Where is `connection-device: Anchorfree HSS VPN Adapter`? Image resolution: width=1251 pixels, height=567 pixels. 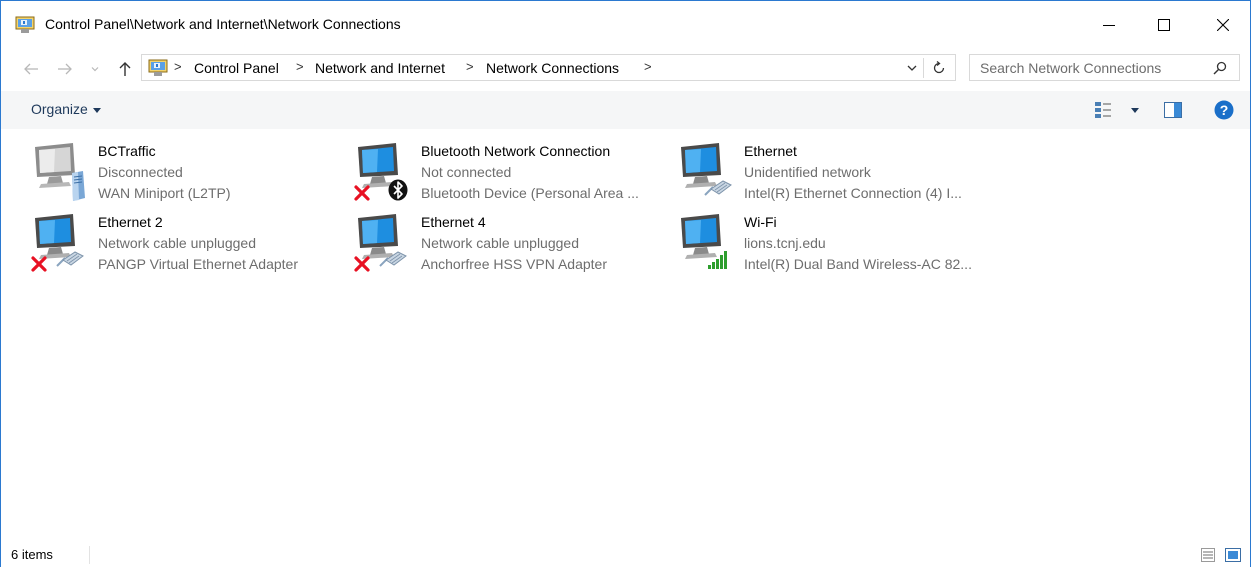
connection-device: Anchorfree HSS VPN Adapter is located at coordinates (514, 264).